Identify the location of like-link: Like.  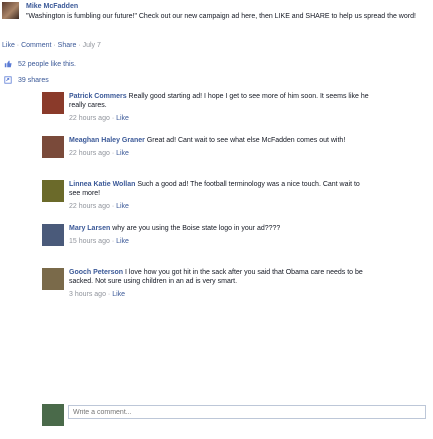
(8, 45).